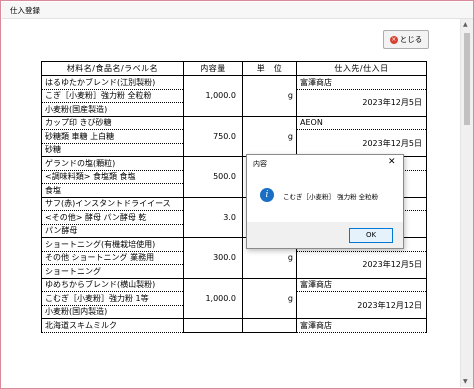  I want to click on close-button: × とじる, so click(406, 39).